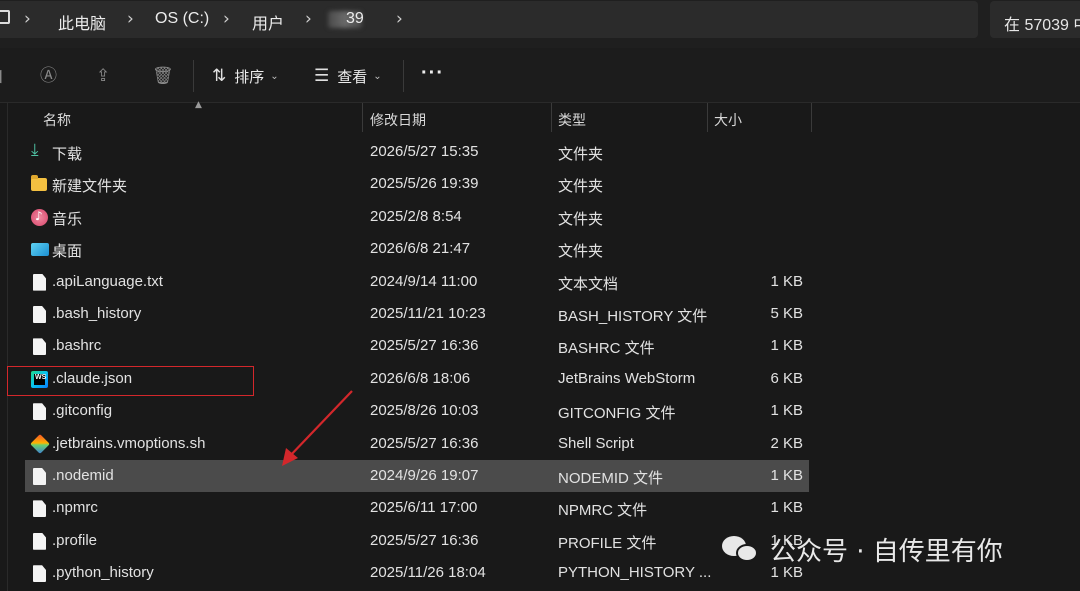 The width and height of the screenshot is (1080, 591). I want to click on file-type: Shell Script, so click(596, 443).